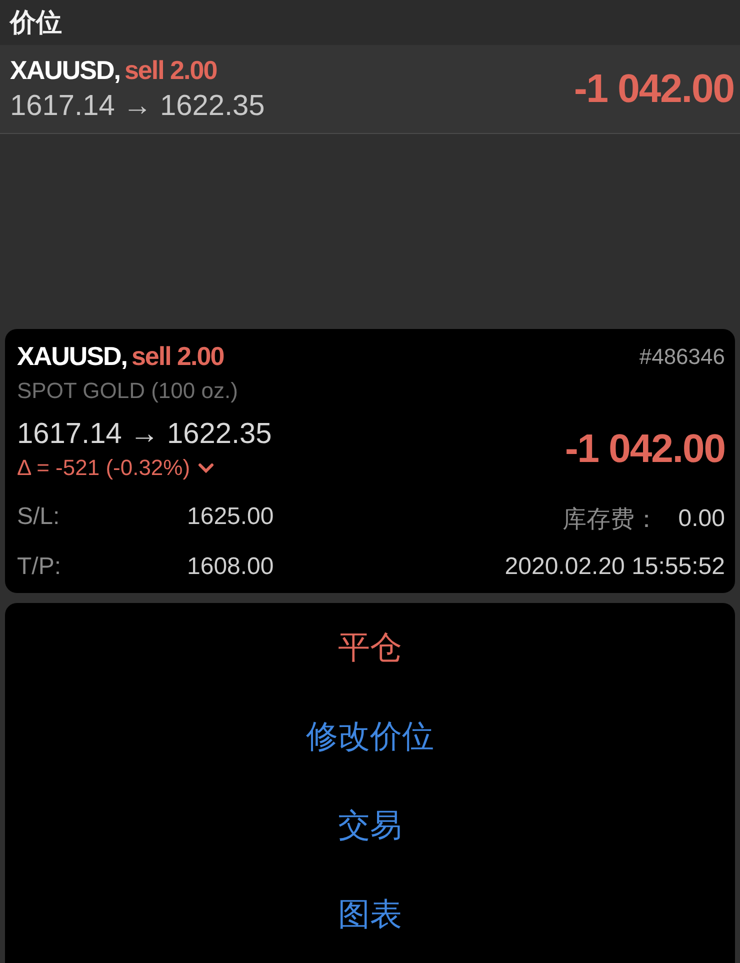  I want to click on chevron-down-icon, so click(206, 468).